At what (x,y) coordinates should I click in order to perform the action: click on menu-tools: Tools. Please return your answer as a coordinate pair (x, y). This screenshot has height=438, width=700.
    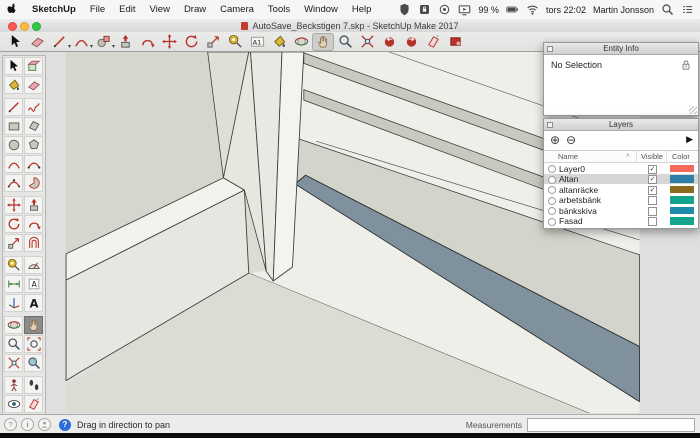
    Looking at the image, I should click on (279, 9).